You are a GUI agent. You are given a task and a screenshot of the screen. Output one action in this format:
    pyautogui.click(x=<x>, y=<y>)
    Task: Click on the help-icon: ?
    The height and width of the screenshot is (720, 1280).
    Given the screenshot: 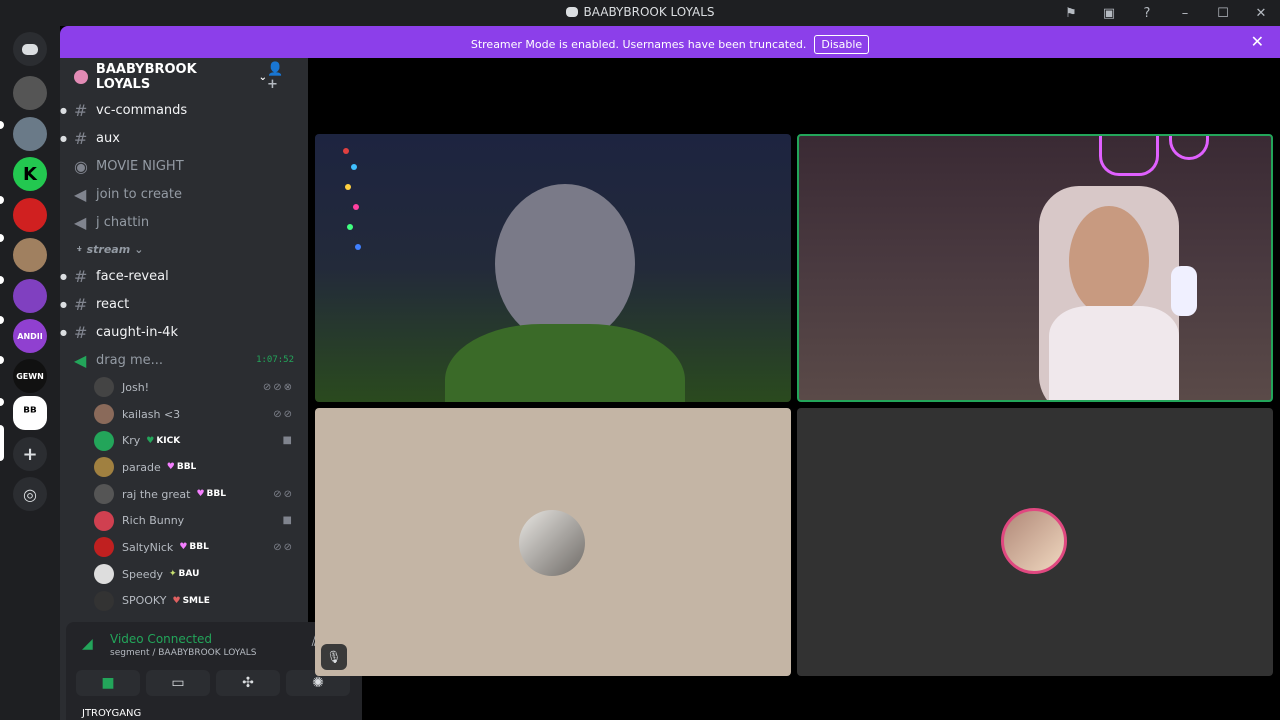 What is the action you would take?
    pyautogui.click(x=1147, y=13)
    